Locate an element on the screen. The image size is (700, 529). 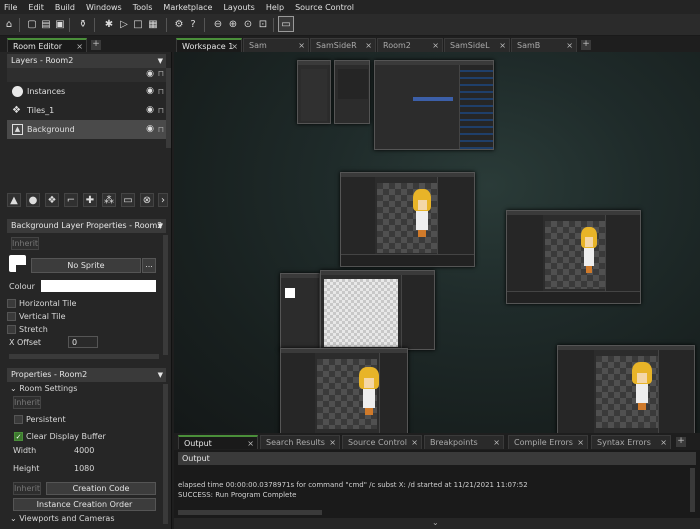
properties-scrollbar is located at coordinates (165, 454).